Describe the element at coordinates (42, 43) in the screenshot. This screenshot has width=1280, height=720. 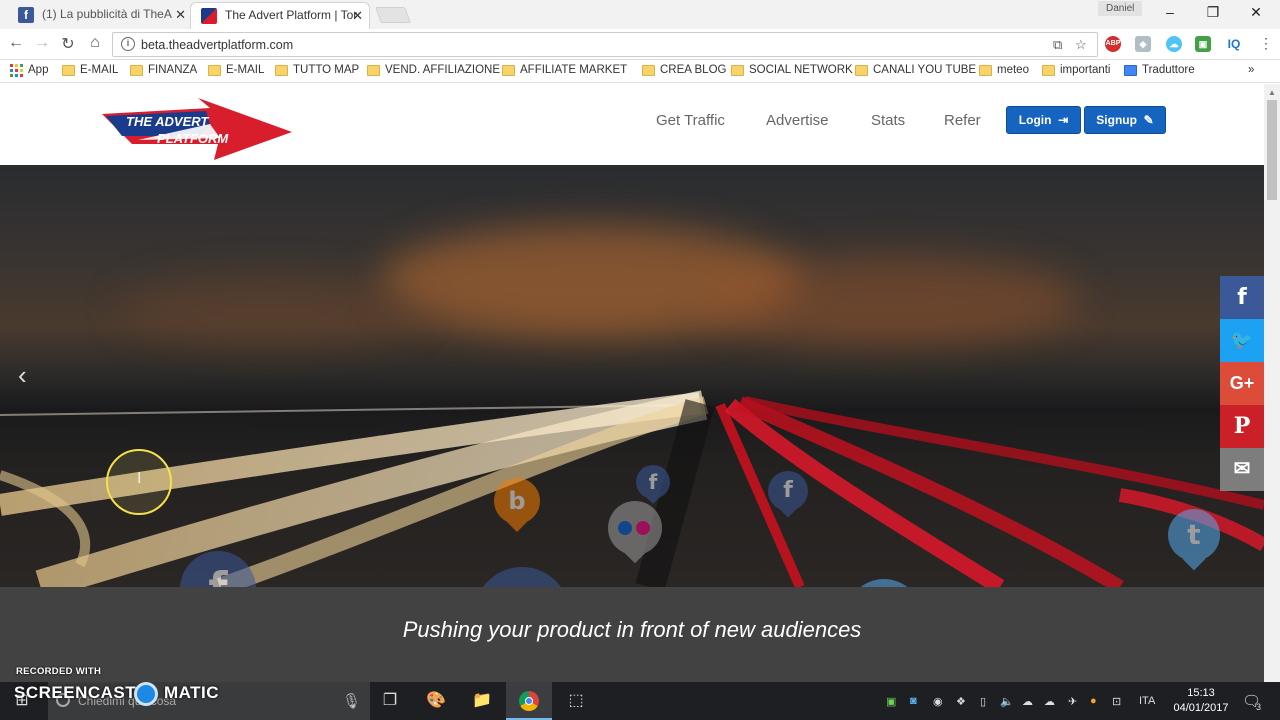
I see `forward-icon: →` at that location.